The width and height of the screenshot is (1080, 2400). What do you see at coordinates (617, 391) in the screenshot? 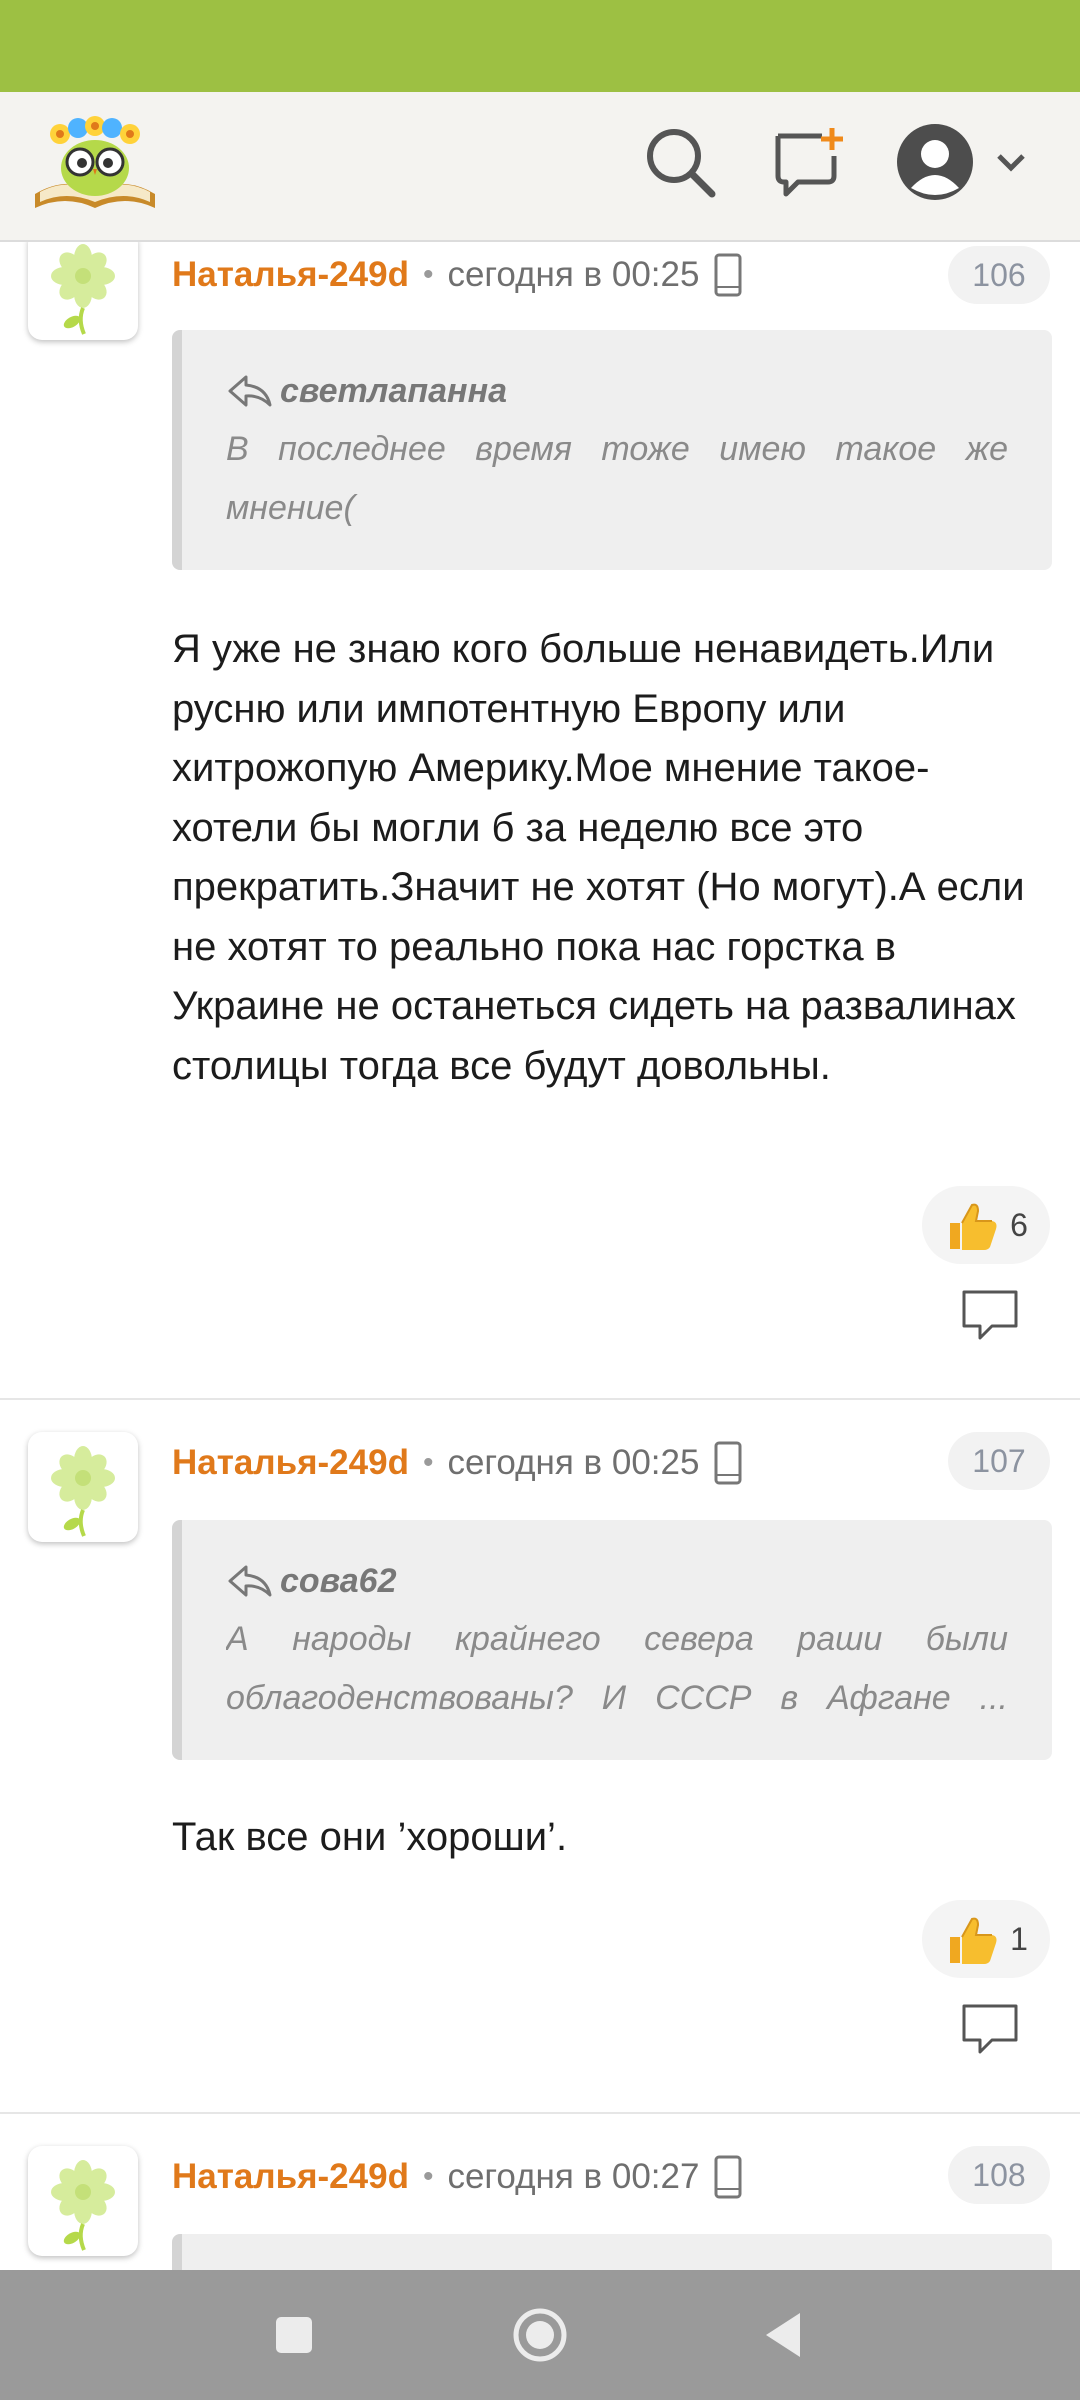
I see `quote-author: светлапанна` at bounding box center [617, 391].